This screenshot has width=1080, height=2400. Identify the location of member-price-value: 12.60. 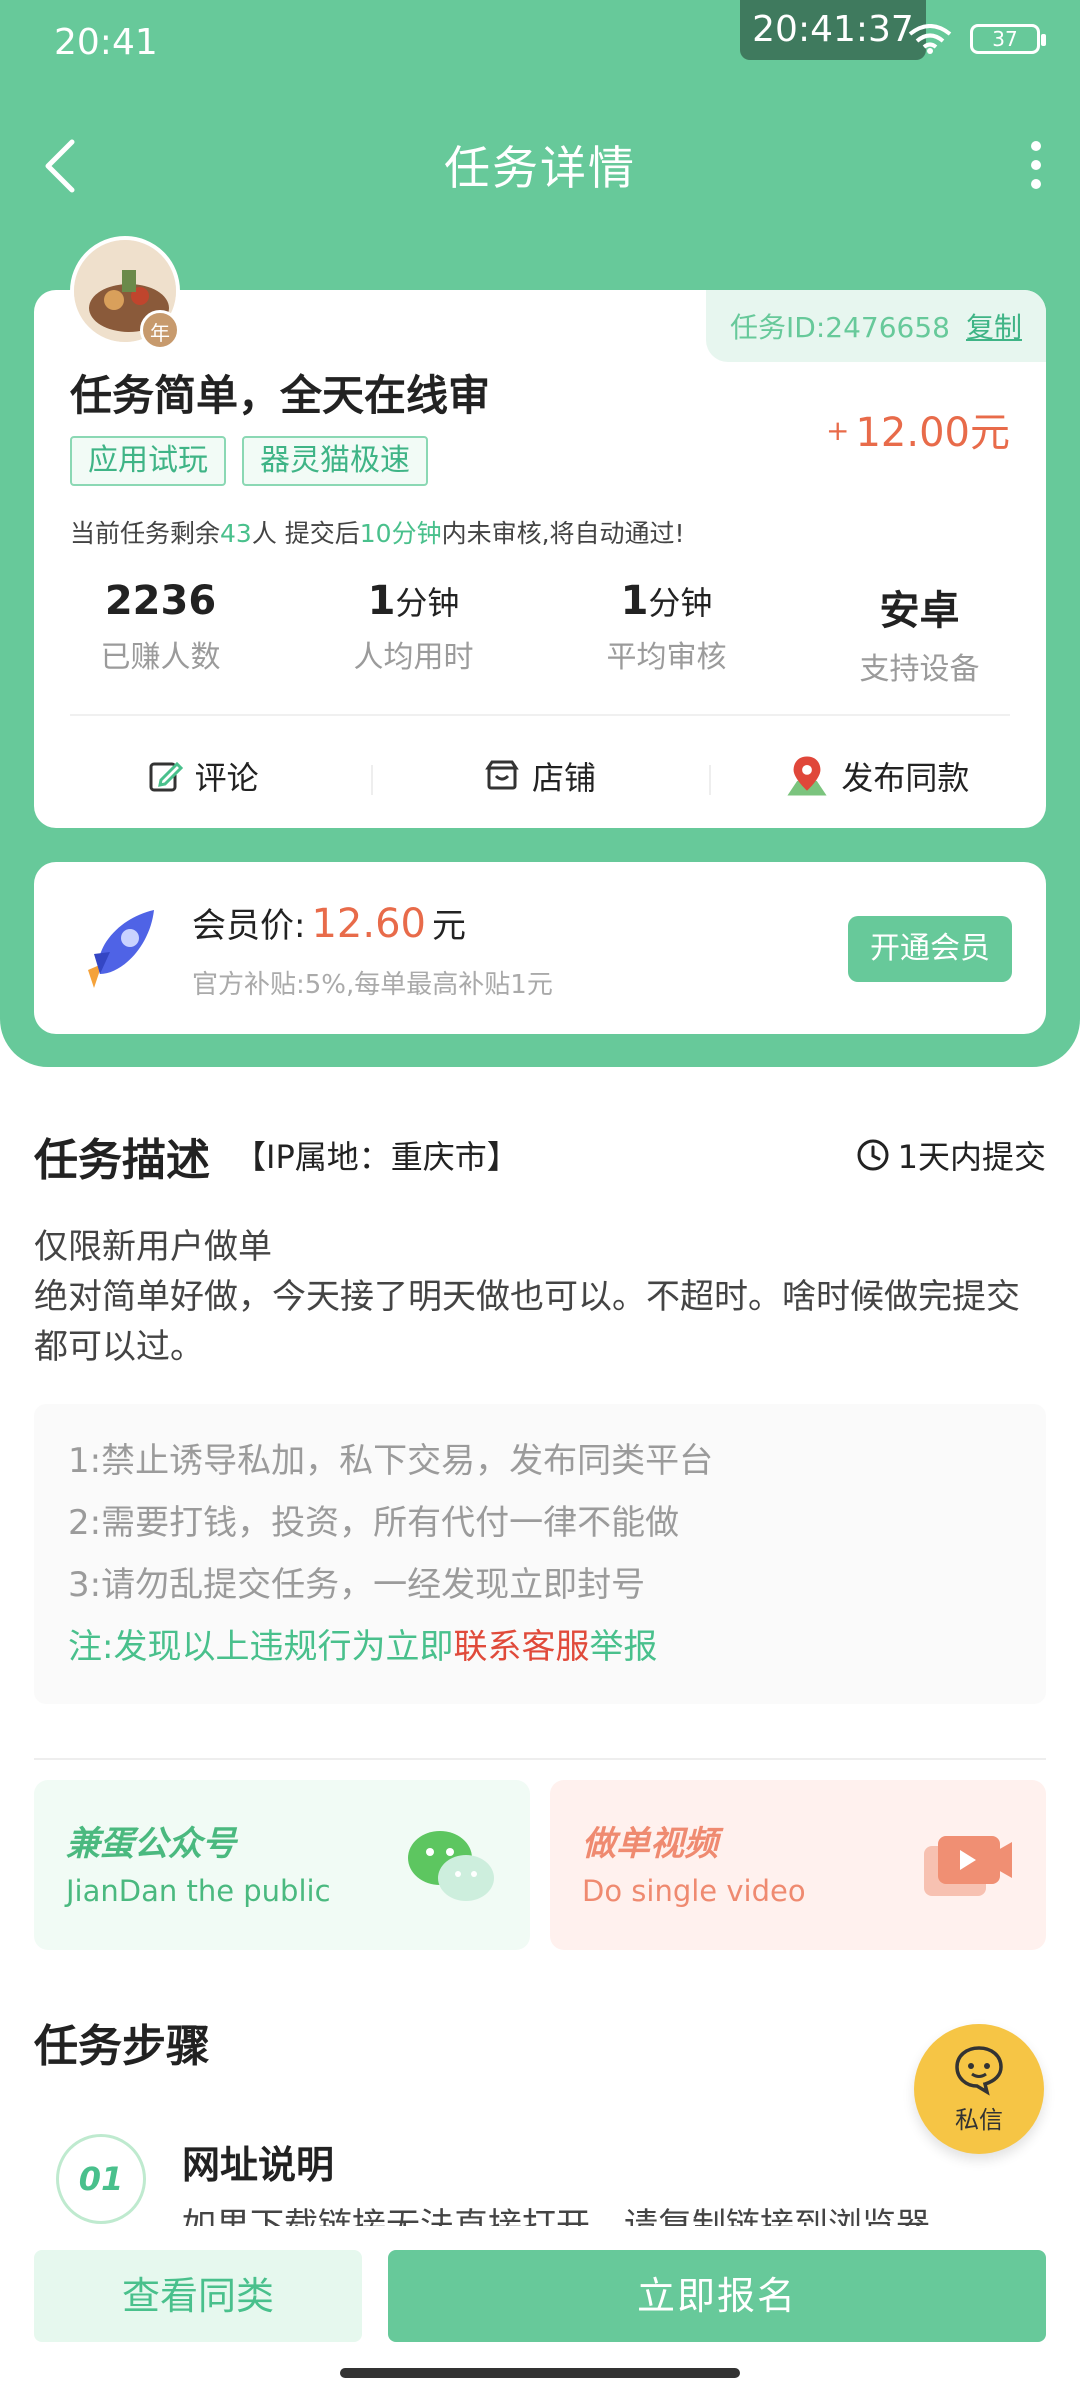
(368, 924).